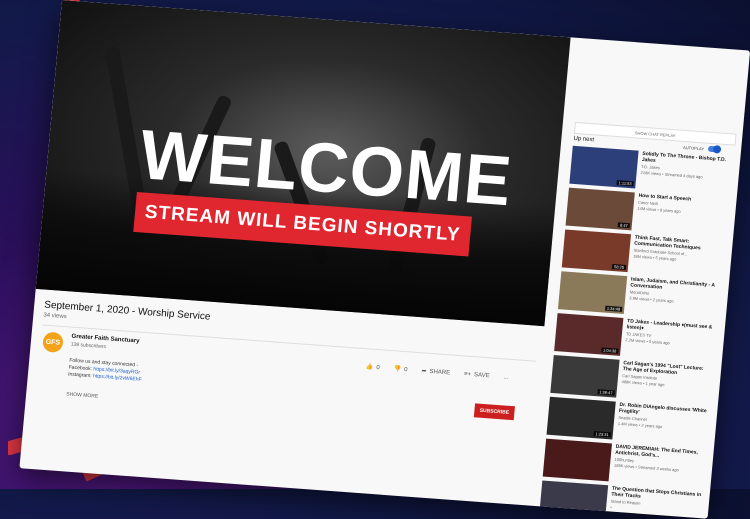 The image size is (750, 519). What do you see at coordinates (624, 466) in the screenshot?
I see `video-item-views: 189K views` at bounding box center [624, 466].